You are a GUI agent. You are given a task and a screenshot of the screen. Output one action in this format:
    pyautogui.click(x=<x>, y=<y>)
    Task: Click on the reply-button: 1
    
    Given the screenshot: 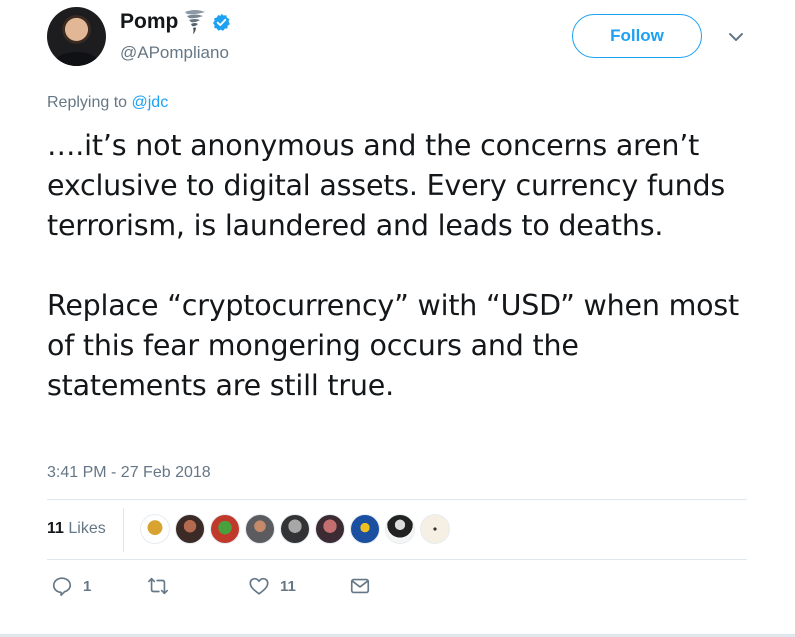 What is the action you would take?
    pyautogui.click(x=71, y=586)
    